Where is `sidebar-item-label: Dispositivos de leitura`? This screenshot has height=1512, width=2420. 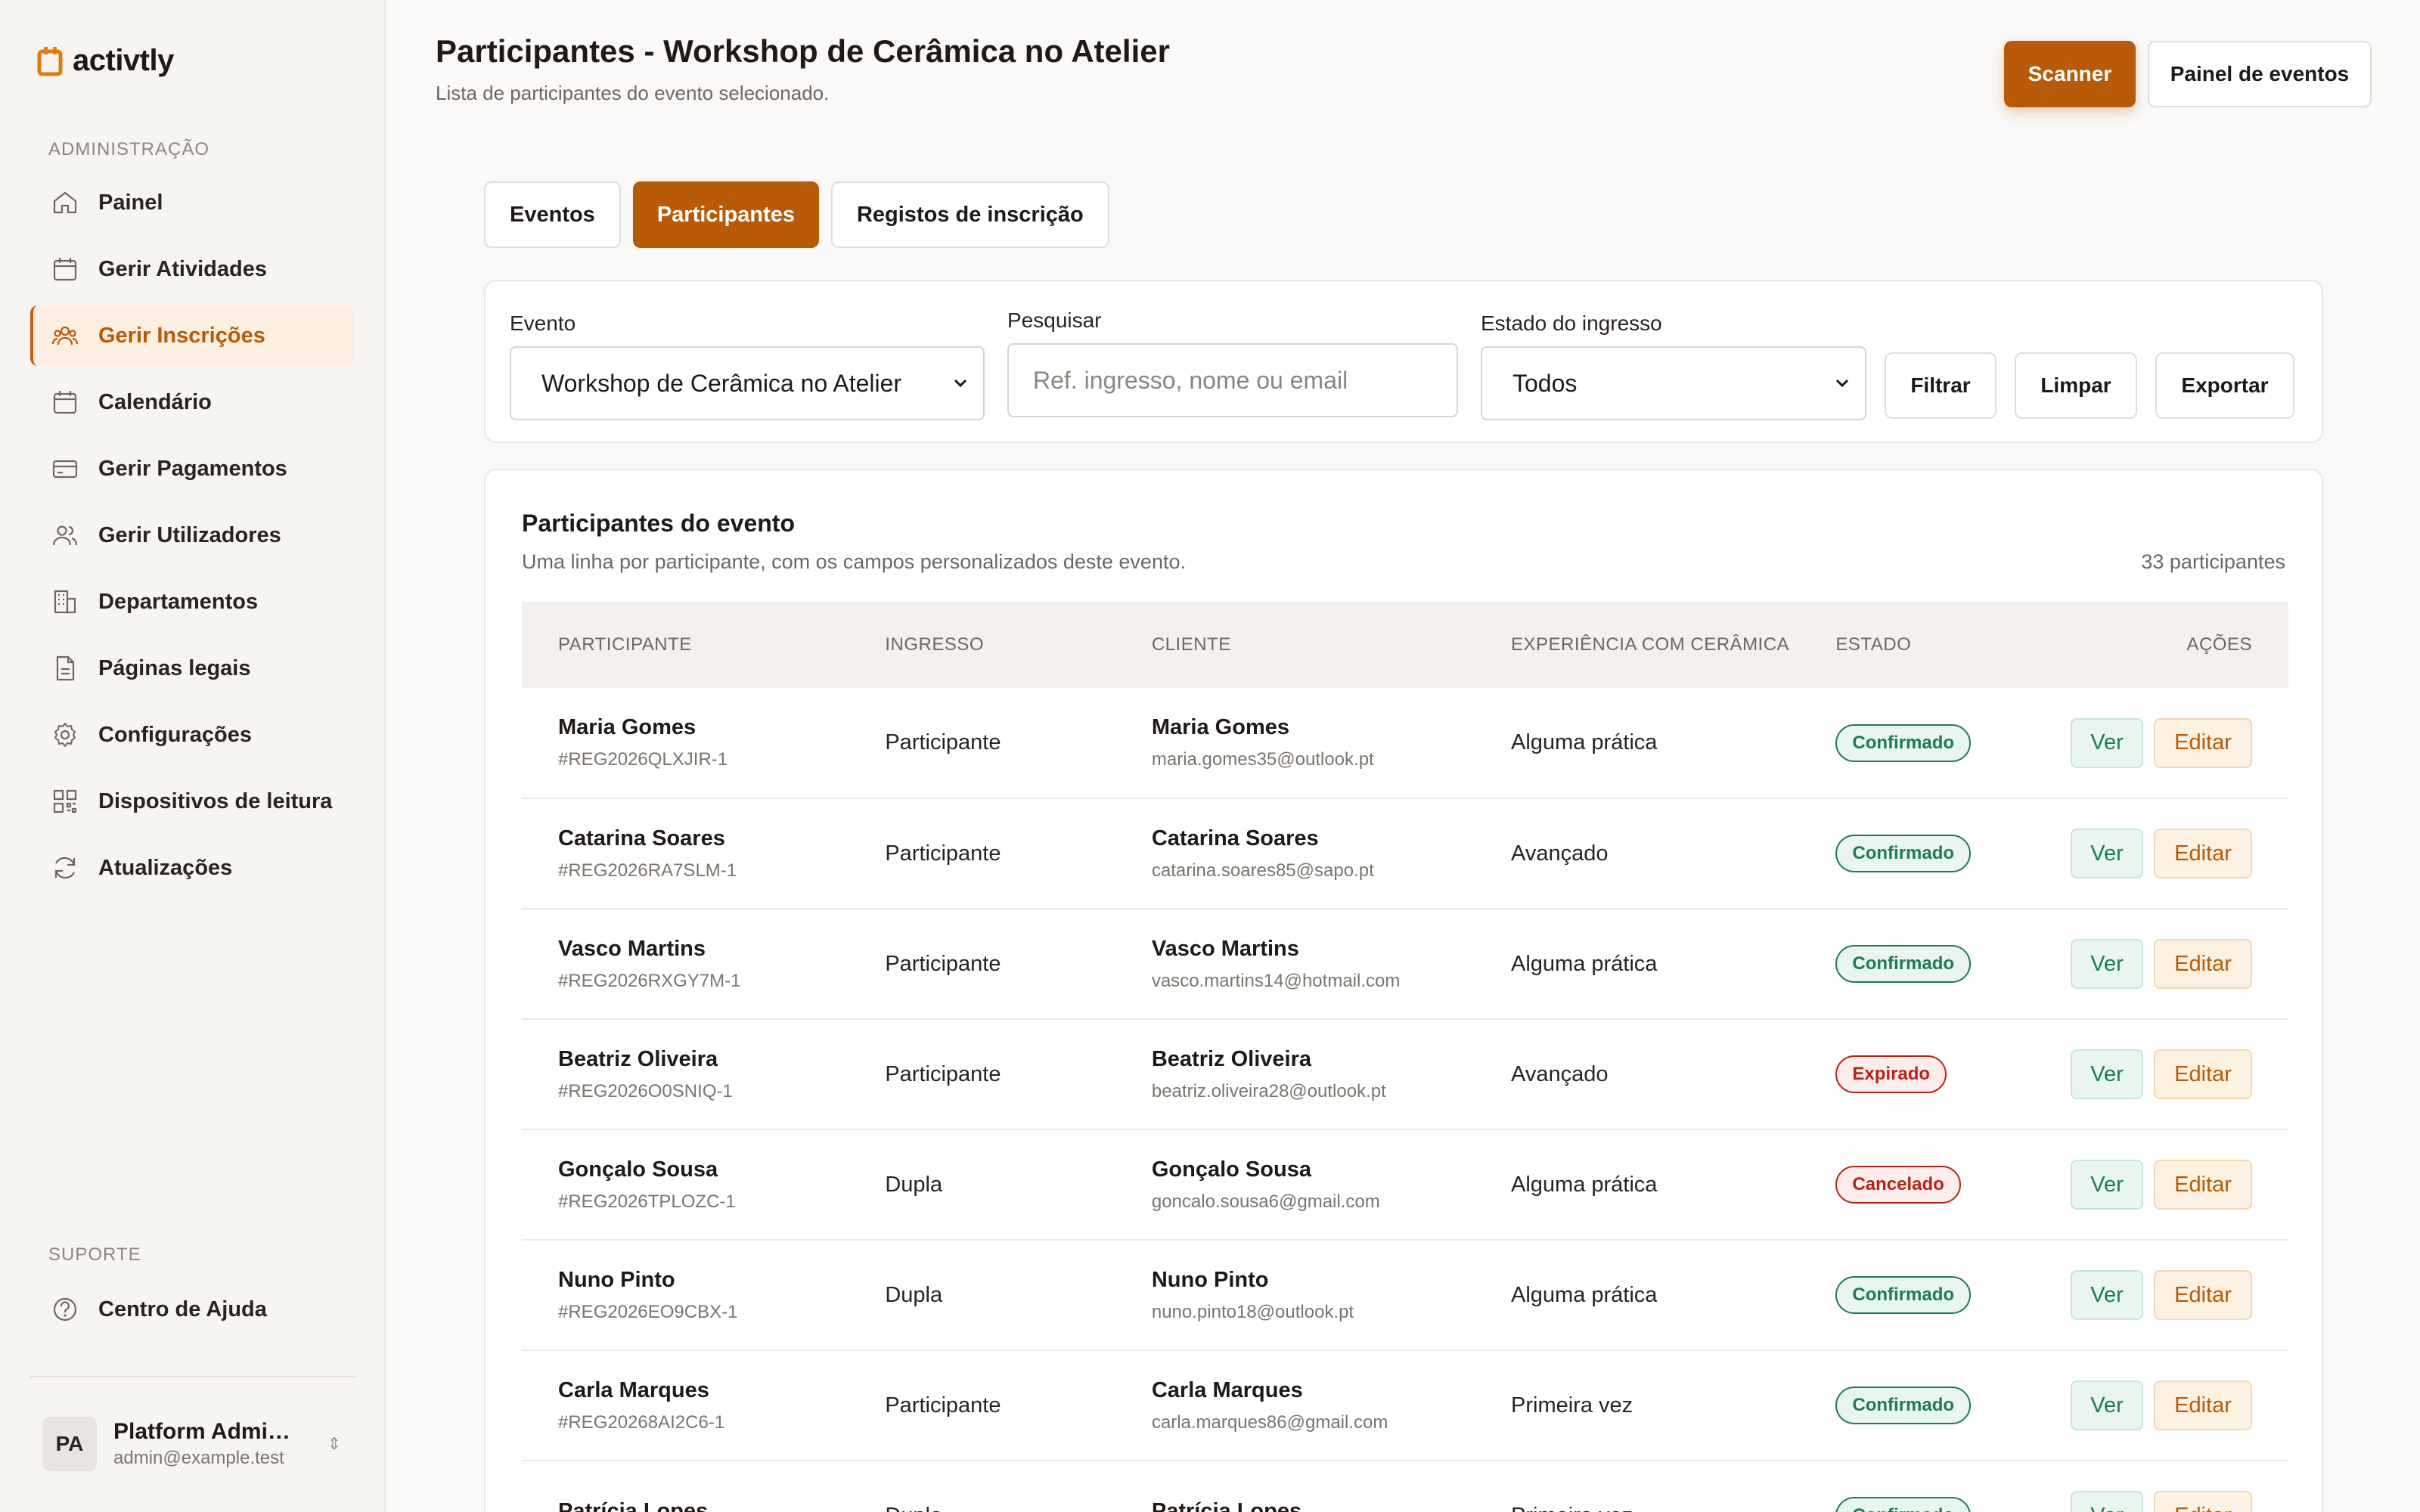
sidebar-item-label: Dispositivos de leitura is located at coordinates (215, 801).